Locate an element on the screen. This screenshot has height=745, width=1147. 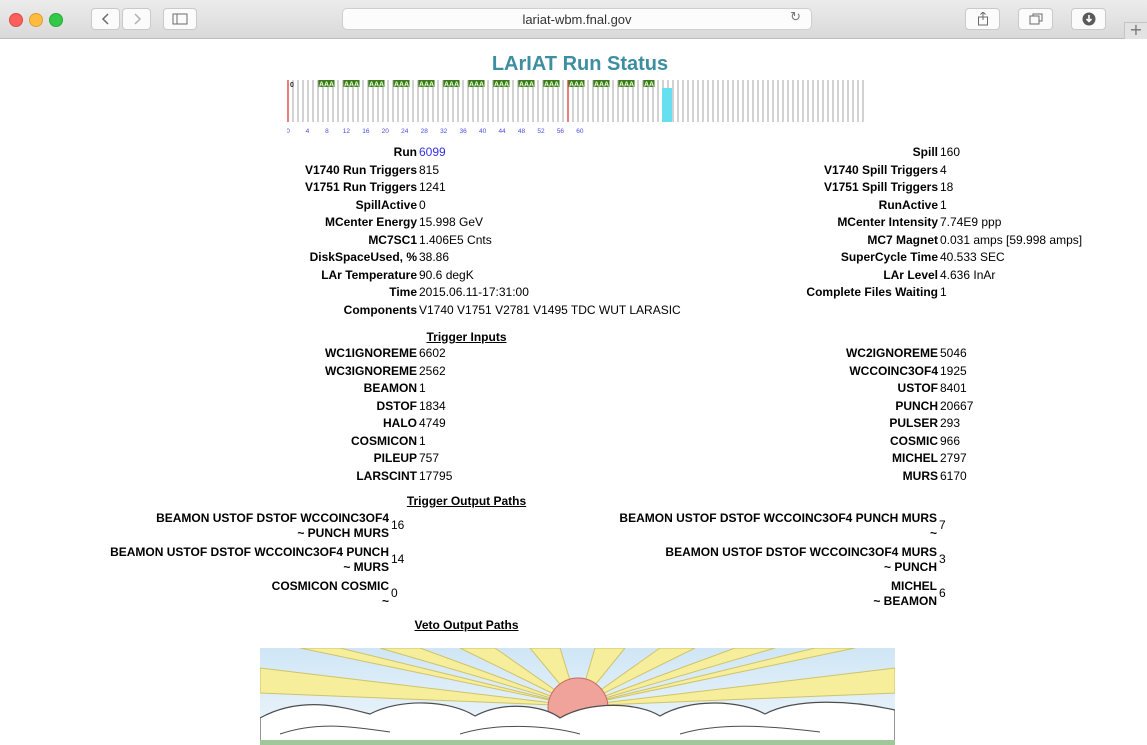
new-tab-button: + is located at coordinates (1135, 30).